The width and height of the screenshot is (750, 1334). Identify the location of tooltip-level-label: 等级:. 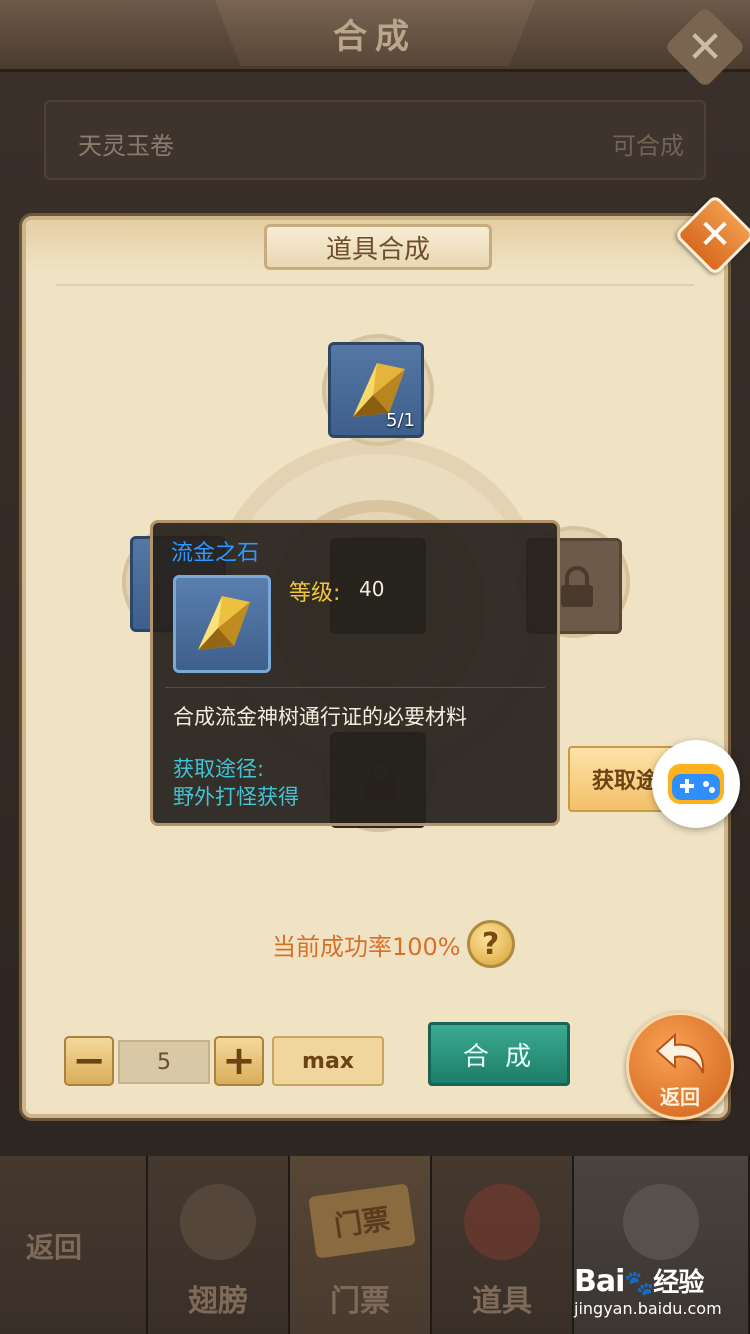
(315, 593).